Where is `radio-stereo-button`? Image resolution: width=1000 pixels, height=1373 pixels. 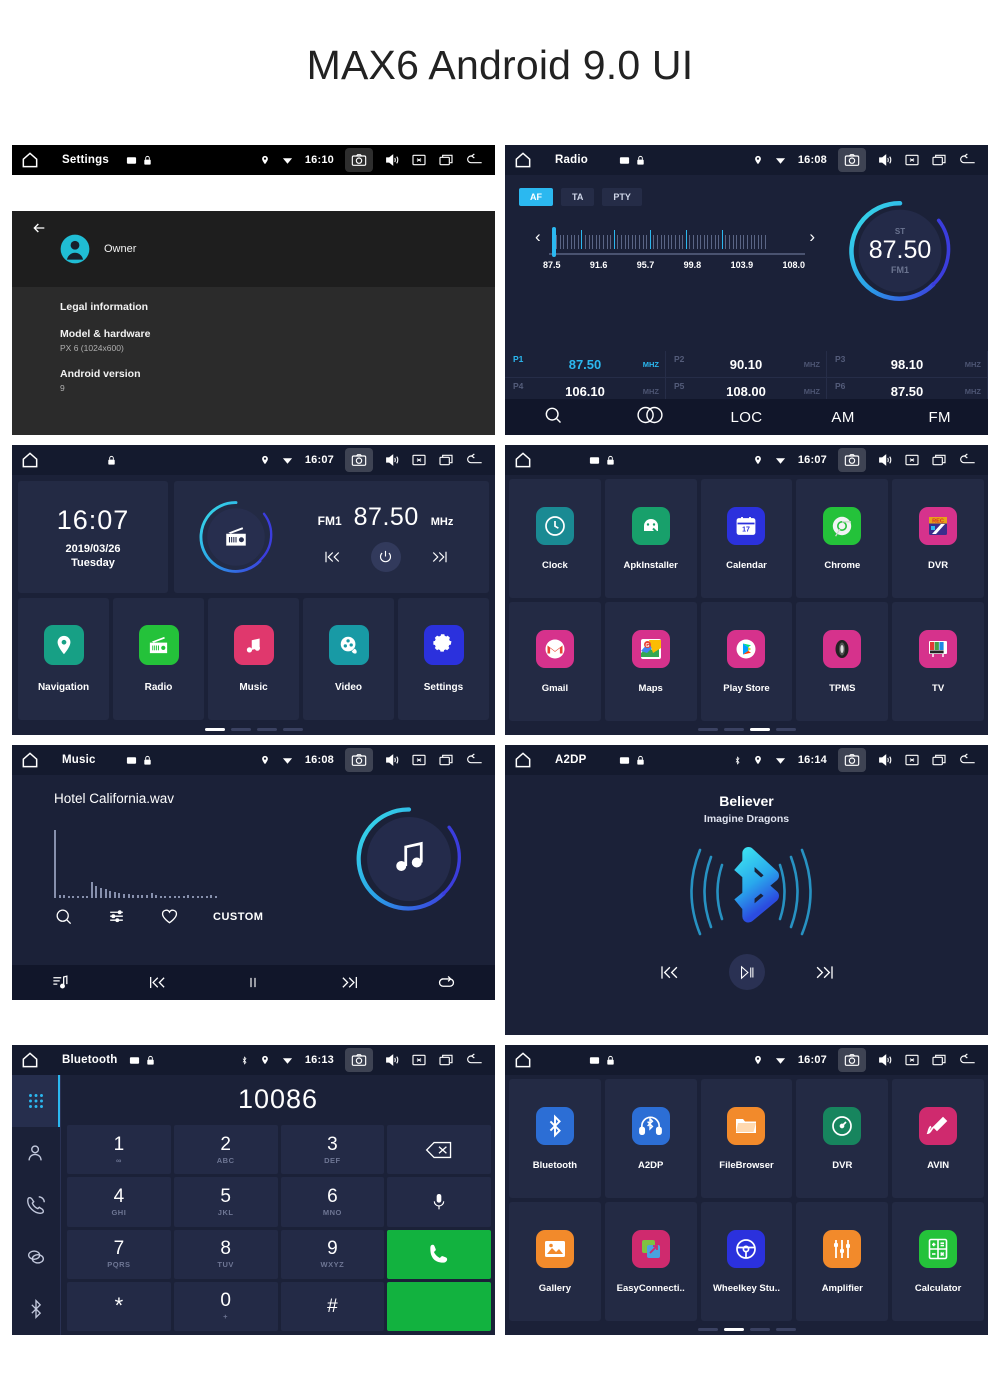
radio-stereo-button is located at coordinates (650, 417).